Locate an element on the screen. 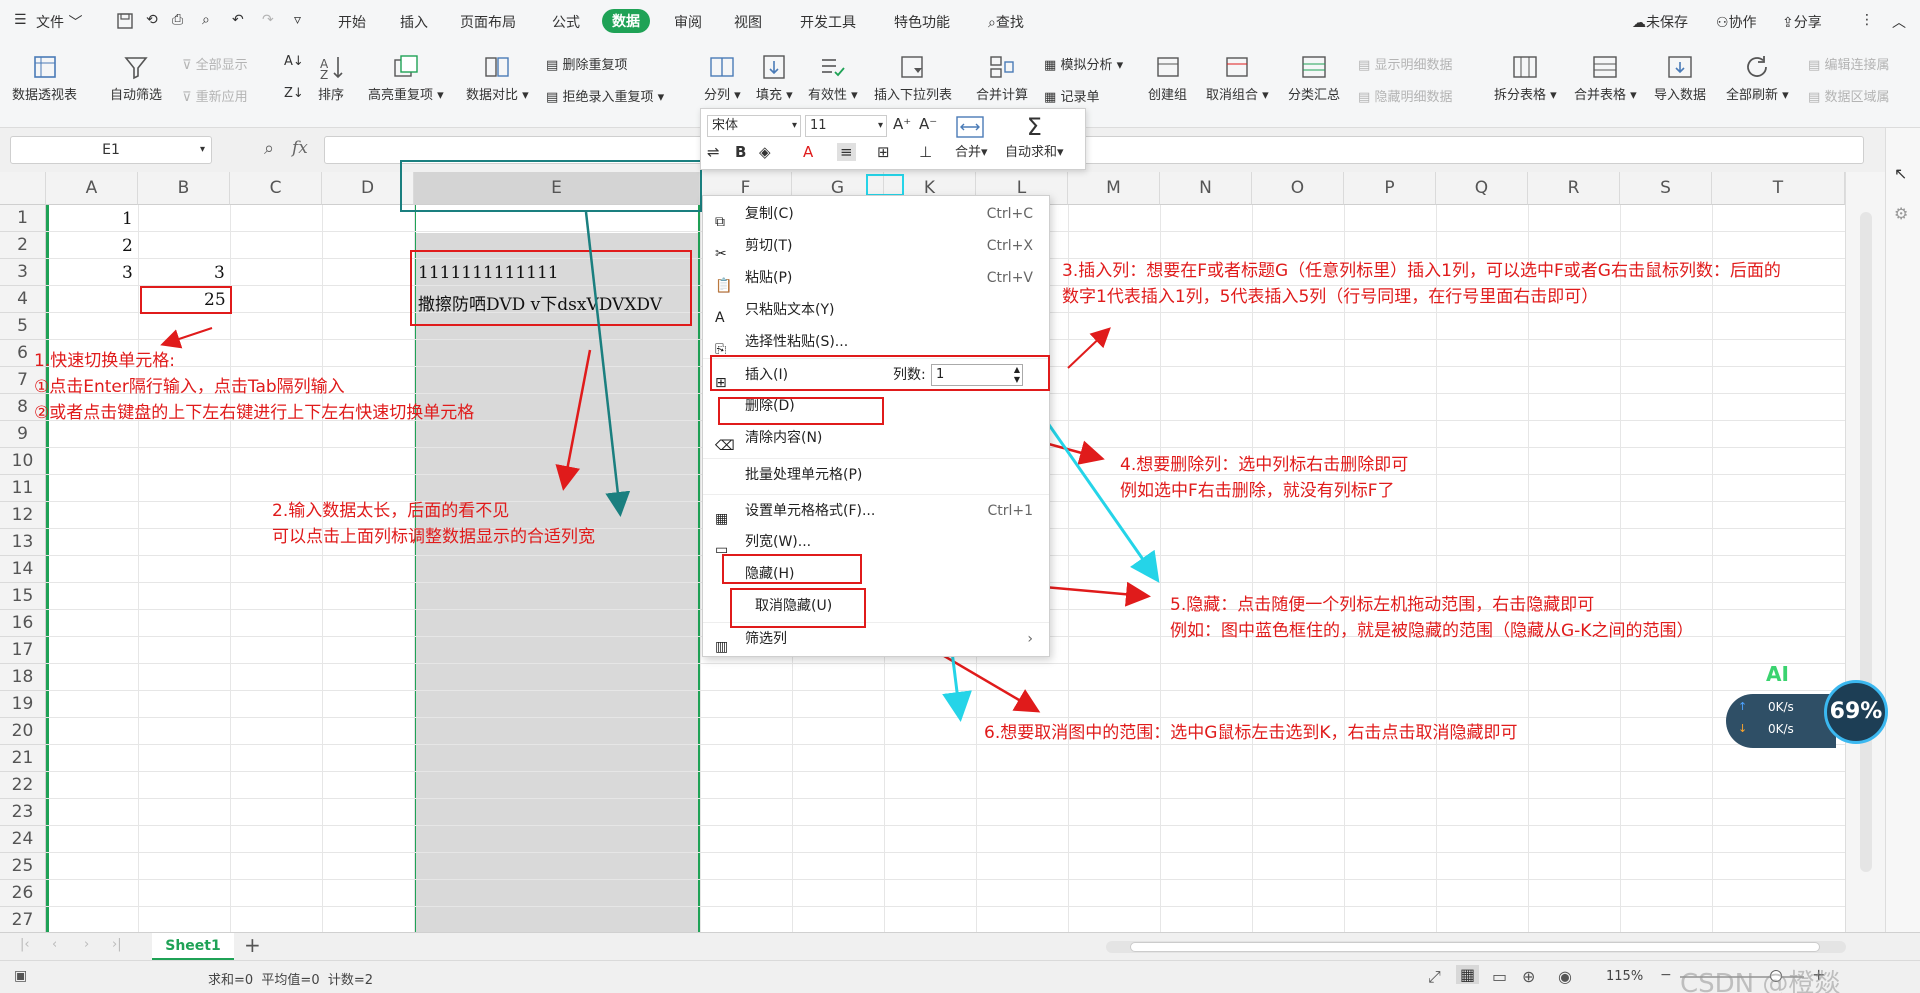 Image resolution: width=1920 pixels, height=993 pixels. format-cells-icon: ▦ is located at coordinates (722, 519).